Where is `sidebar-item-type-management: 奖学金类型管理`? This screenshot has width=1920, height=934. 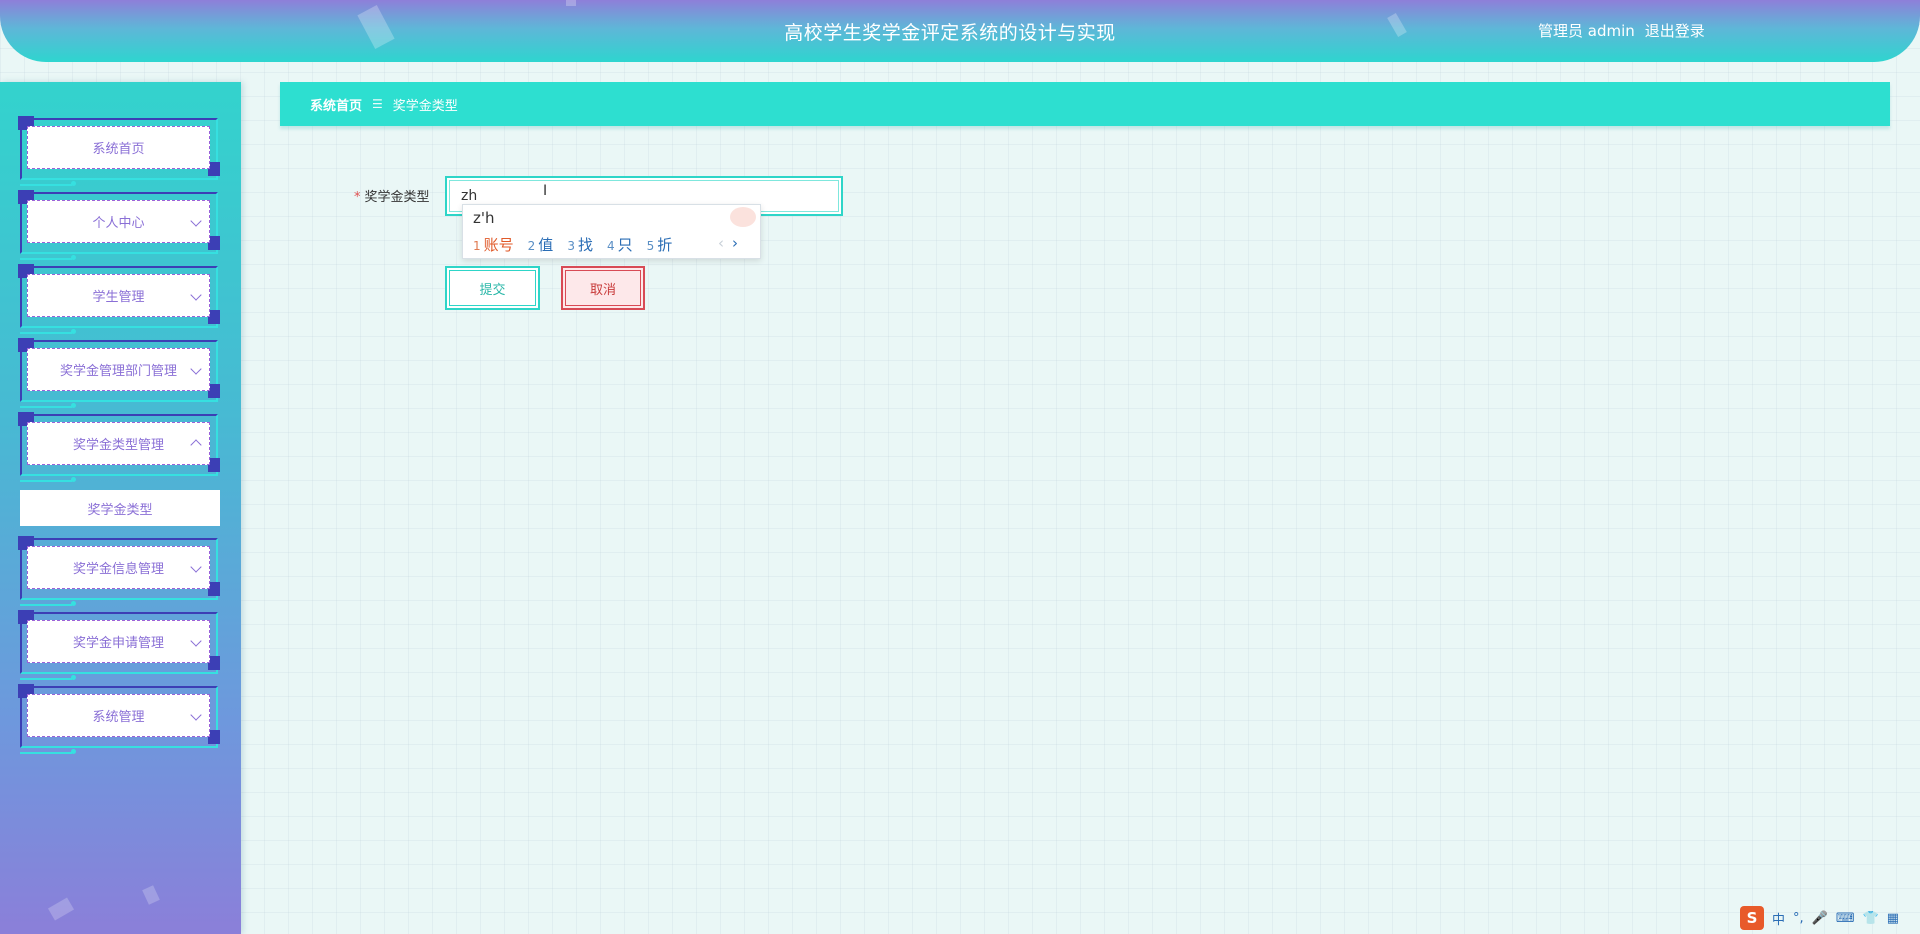
sidebar-item-type-management: 奖学金类型管理 is located at coordinates (119, 447).